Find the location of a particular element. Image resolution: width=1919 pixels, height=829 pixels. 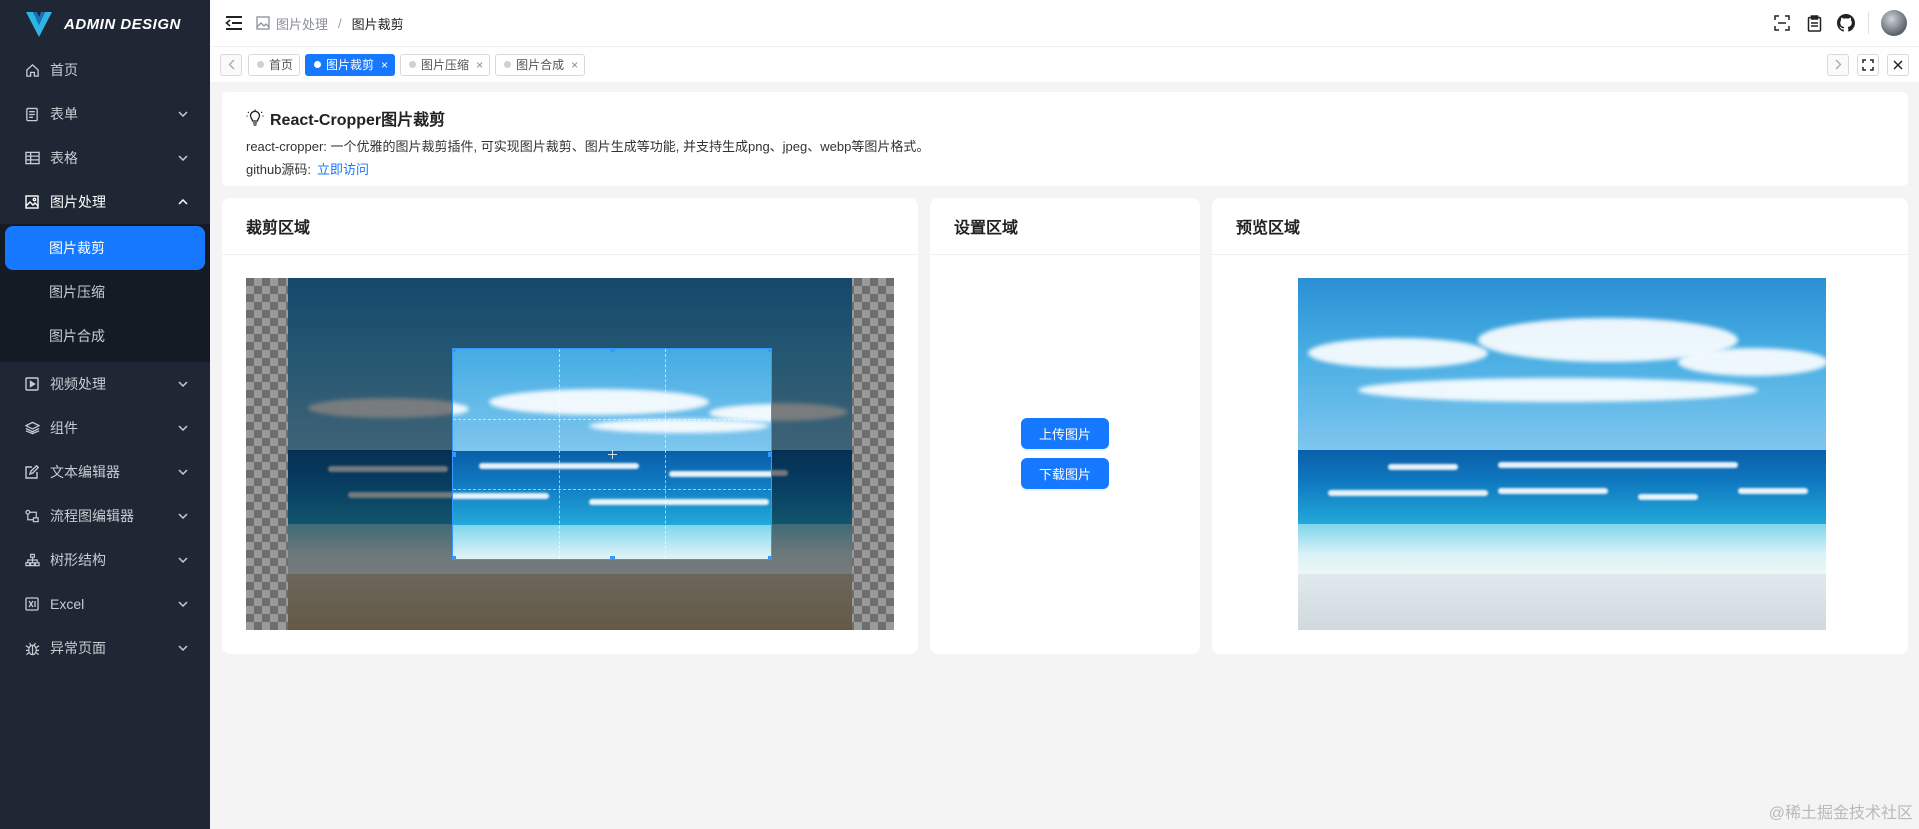

clipboard-icon is located at coordinates (1814, 23).